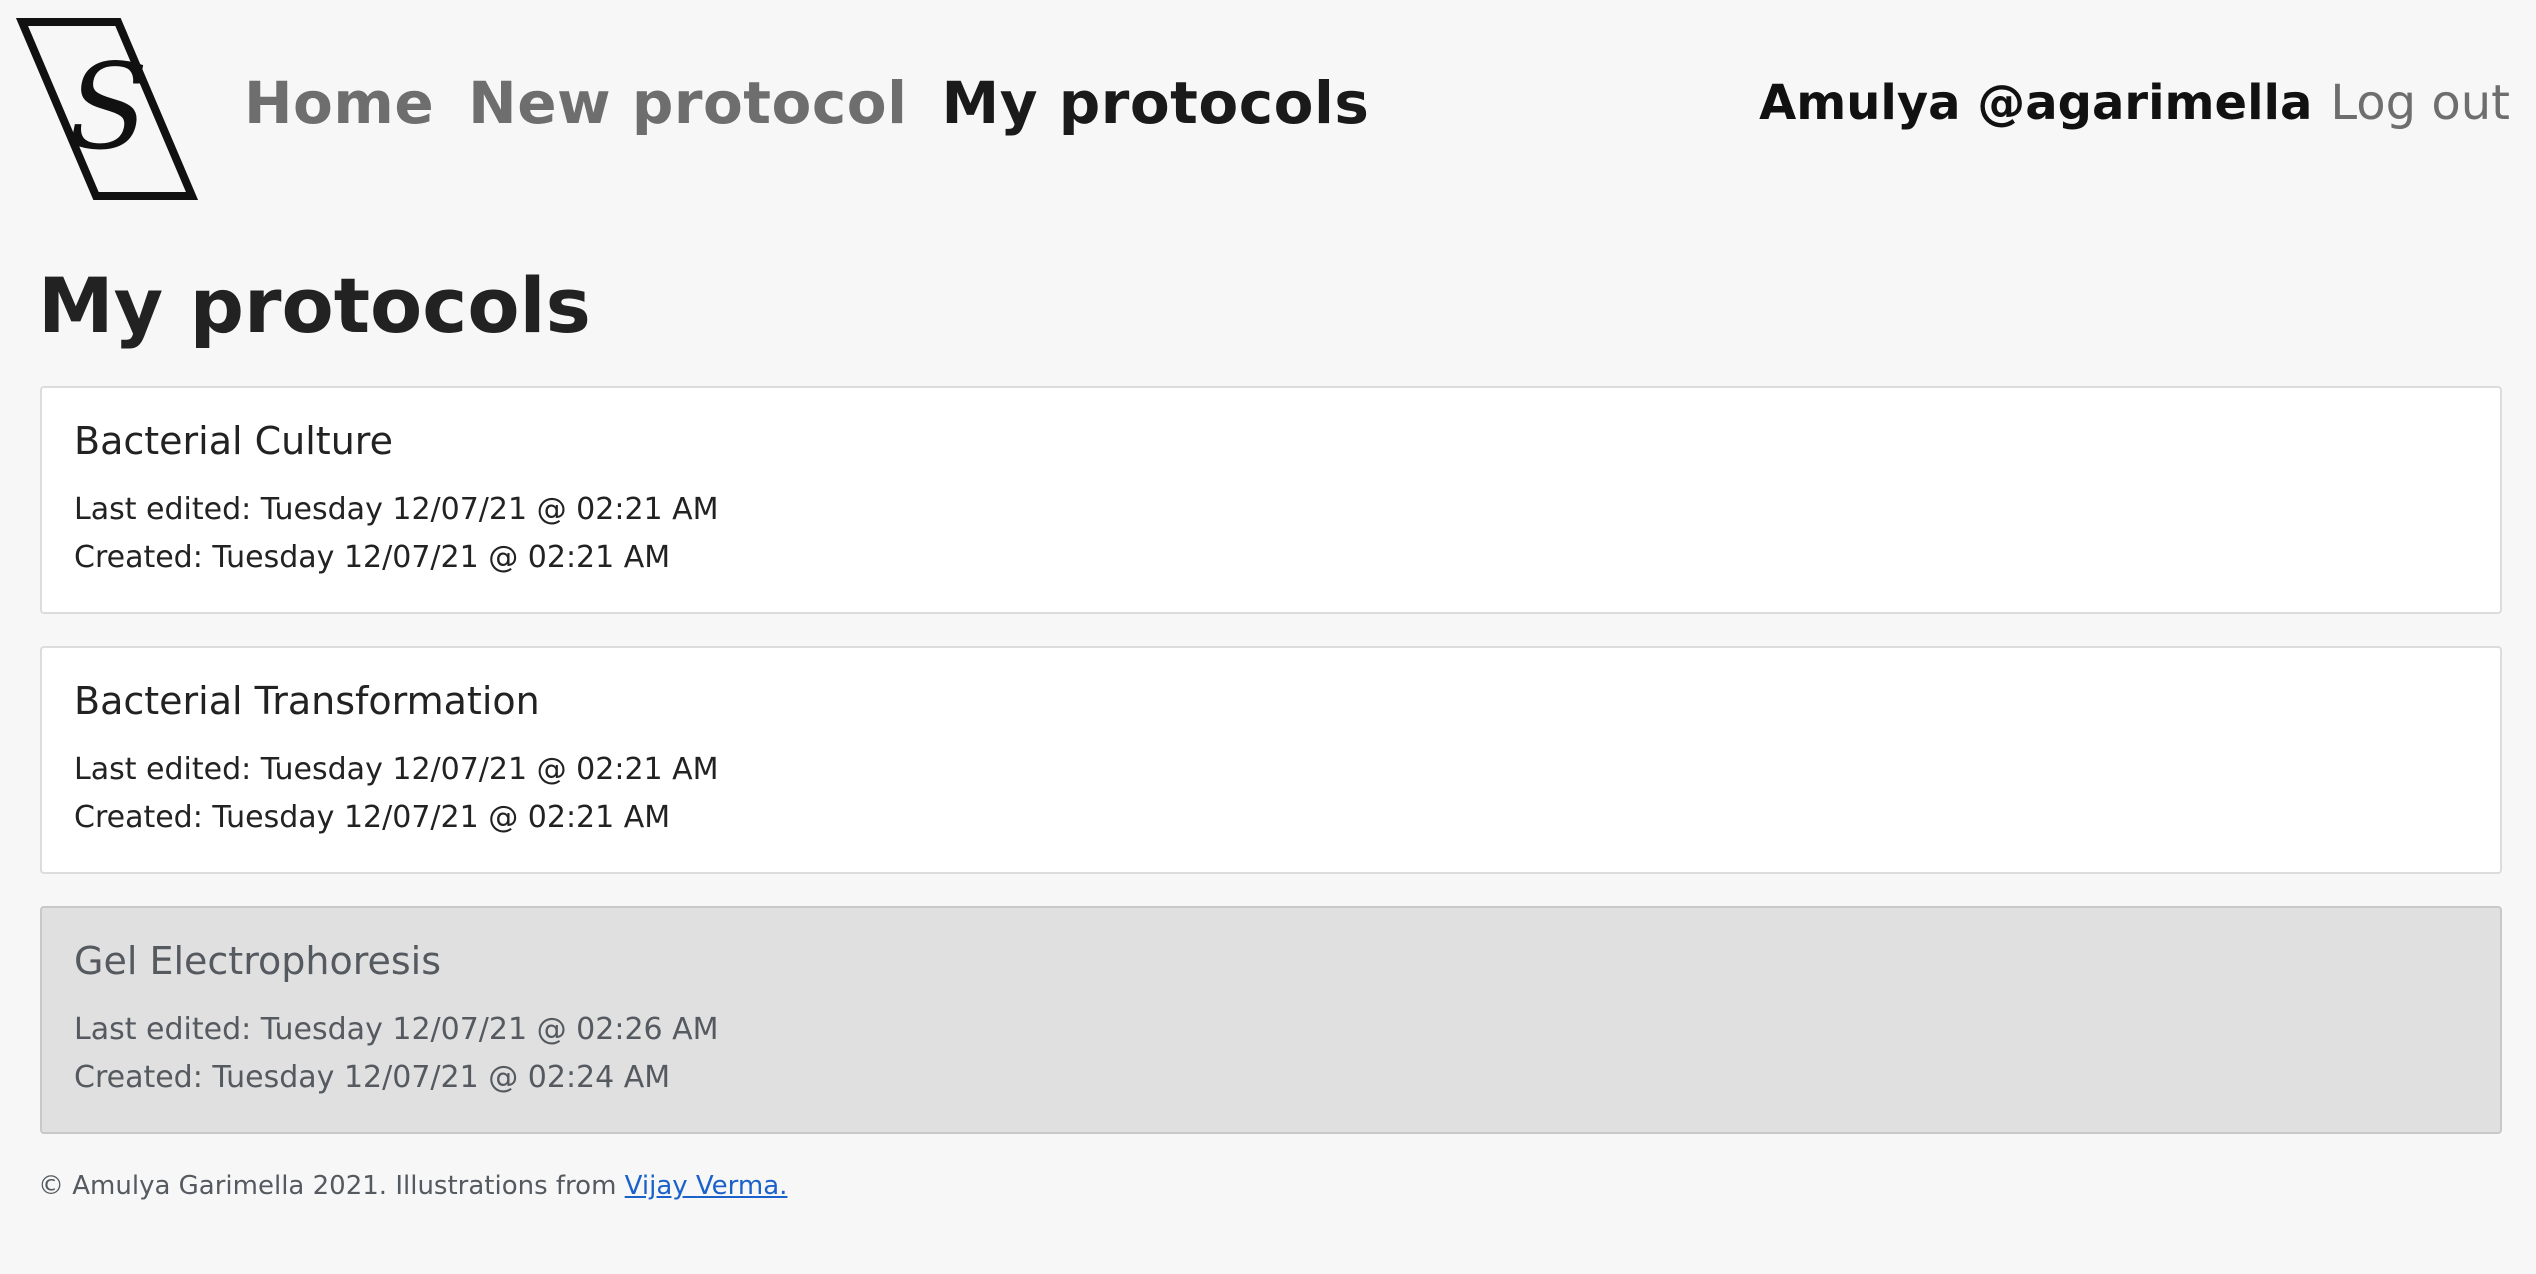 The height and width of the screenshot is (1274, 2536). I want to click on svg-text: S, so click(108, 107).